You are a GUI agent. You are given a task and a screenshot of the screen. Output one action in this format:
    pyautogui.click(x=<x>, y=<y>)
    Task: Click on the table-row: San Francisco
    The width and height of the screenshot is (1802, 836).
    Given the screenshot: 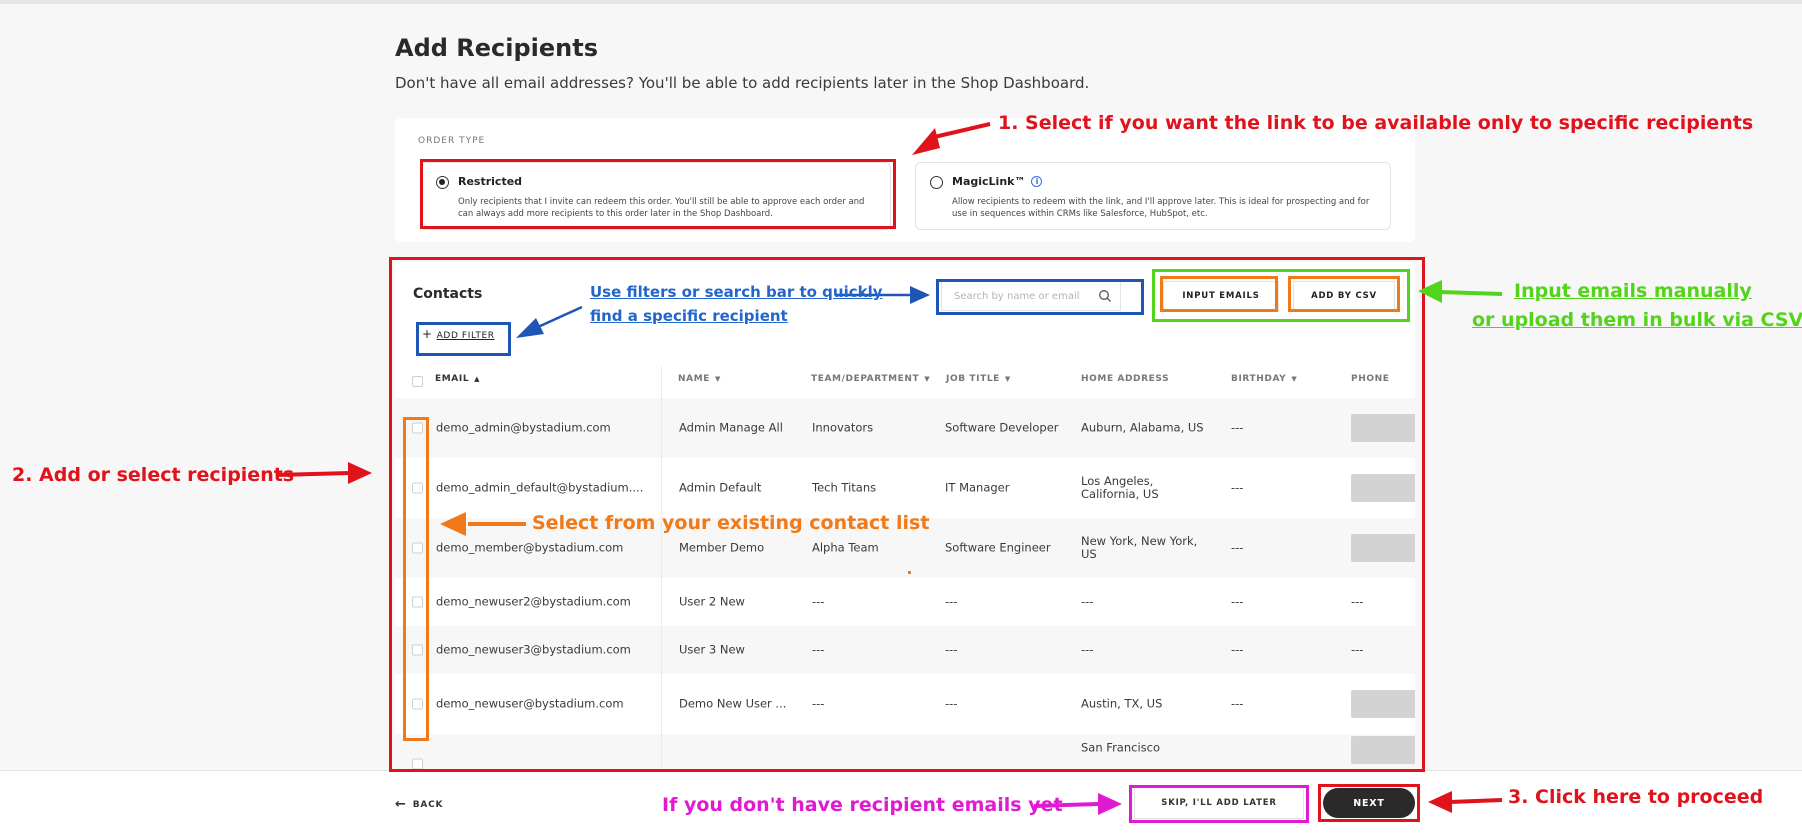 What is the action you would take?
    pyautogui.click(x=905, y=753)
    